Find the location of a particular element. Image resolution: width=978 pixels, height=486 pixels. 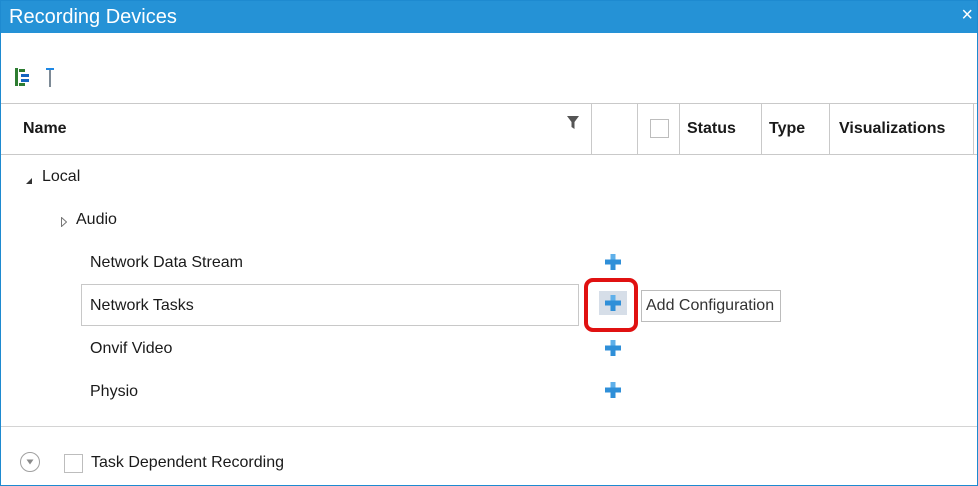

tree-row-label: Network Data Stream is located at coordinates (166, 262).